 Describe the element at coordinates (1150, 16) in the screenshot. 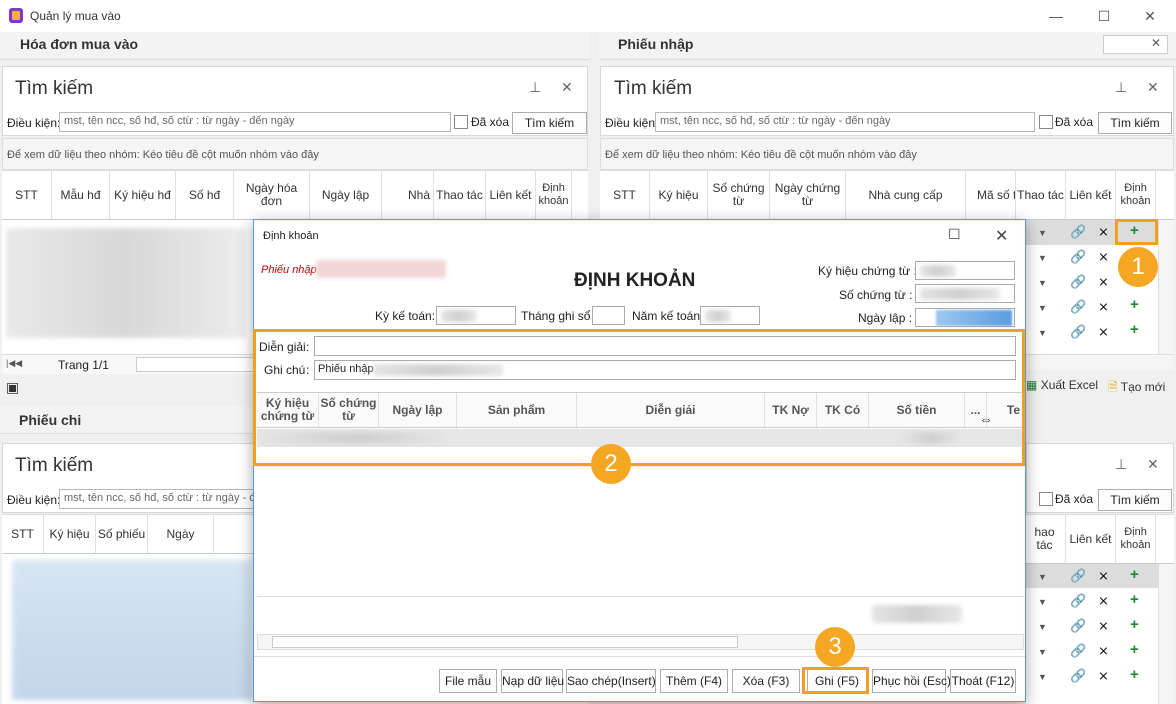

I see `close-icon: ✕` at that location.